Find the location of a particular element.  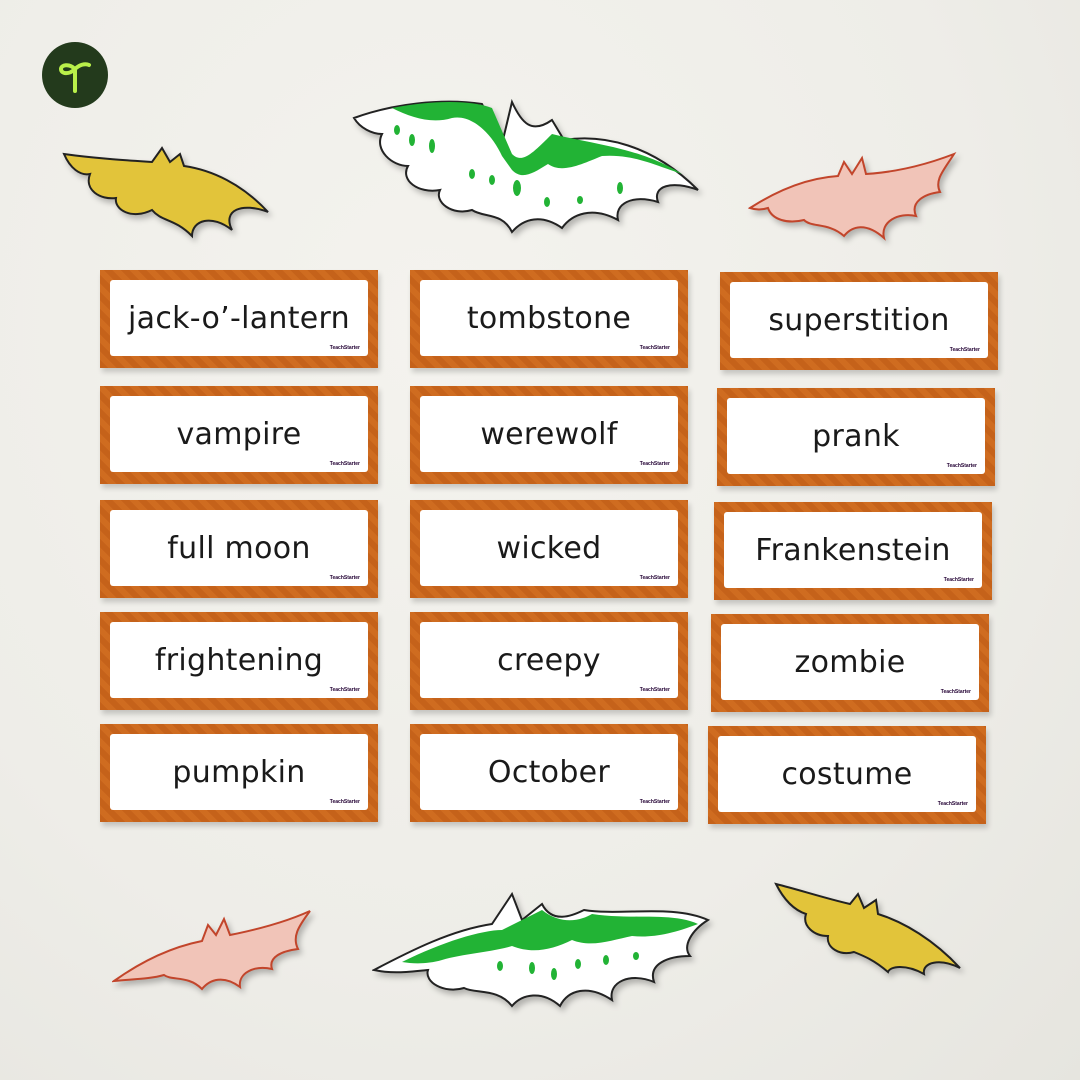

card-face: Frankenstein TeachStarter is located at coordinates (853, 550).